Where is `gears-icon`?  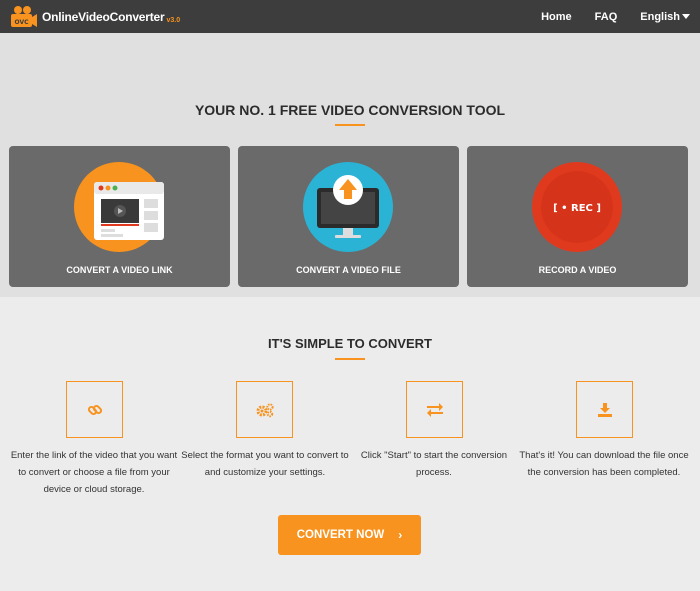 gears-icon is located at coordinates (265, 409).